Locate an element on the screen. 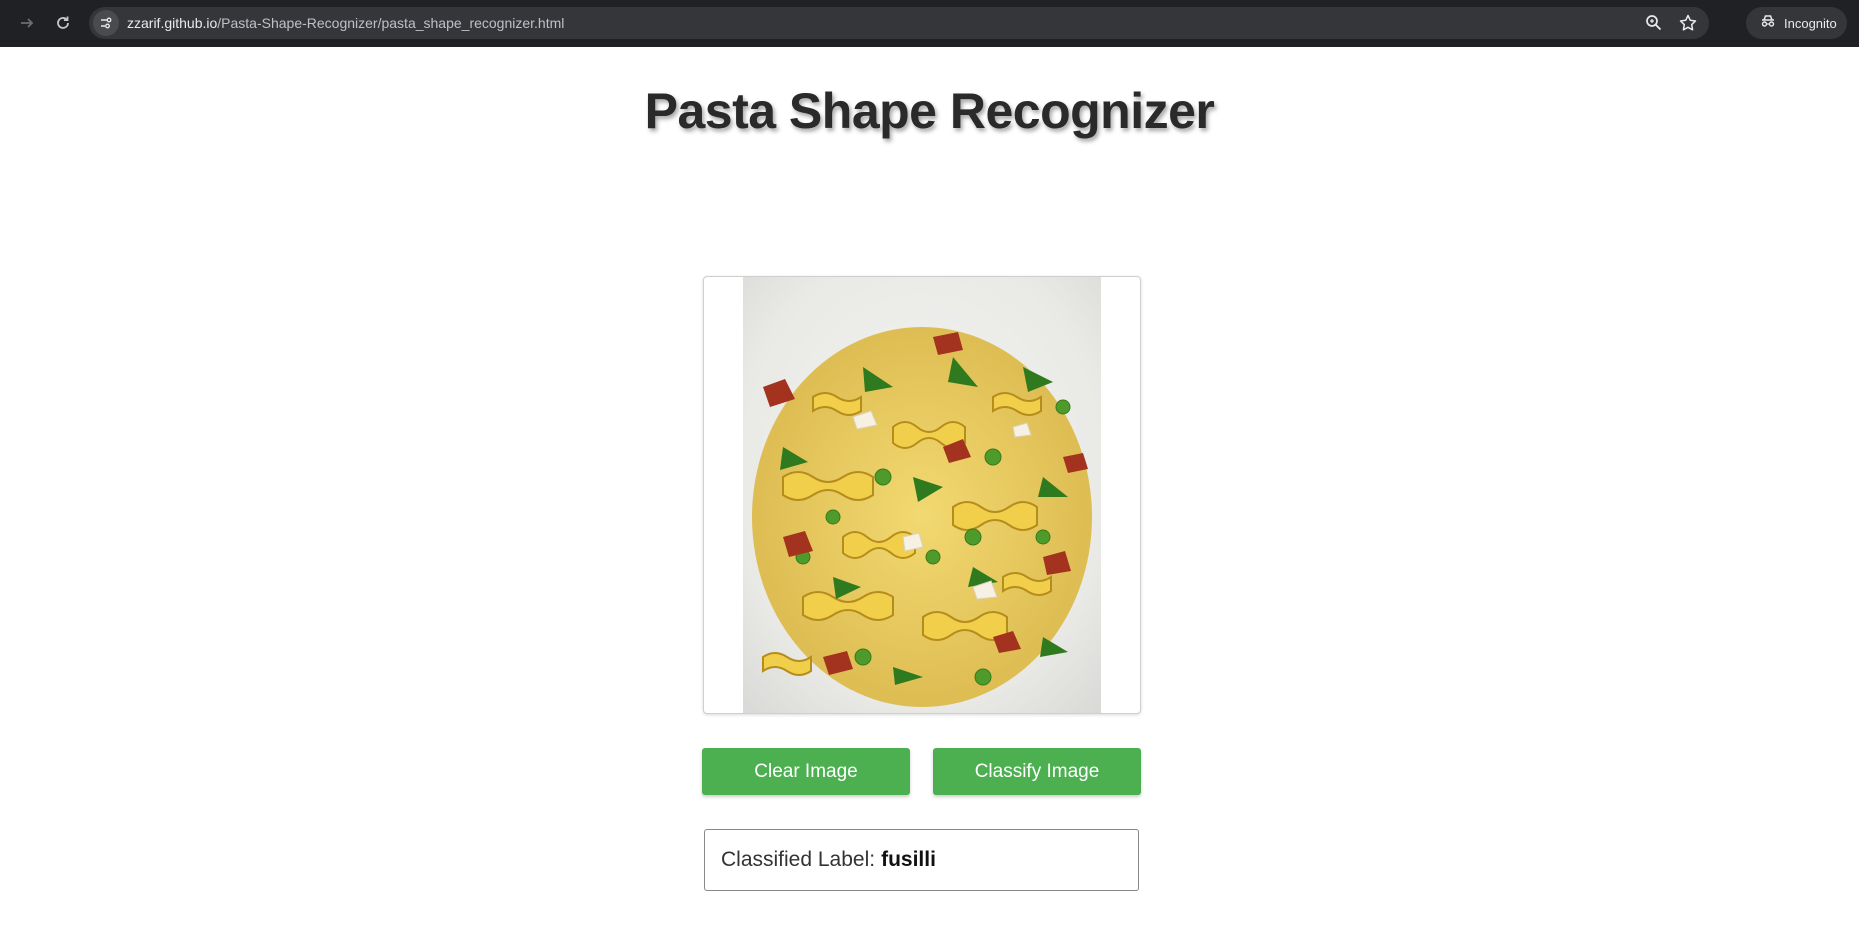 This screenshot has height=943, width=1859. bookmark-star-icon is located at coordinates (1688, 23).